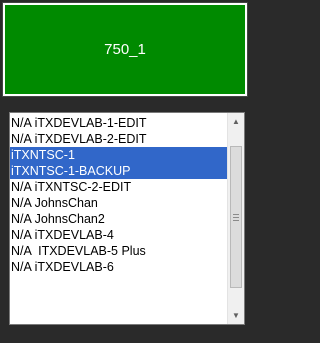 The width and height of the screenshot is (320, 343). I want to click on down-arrow-icon: ▼, so click(236, 315).